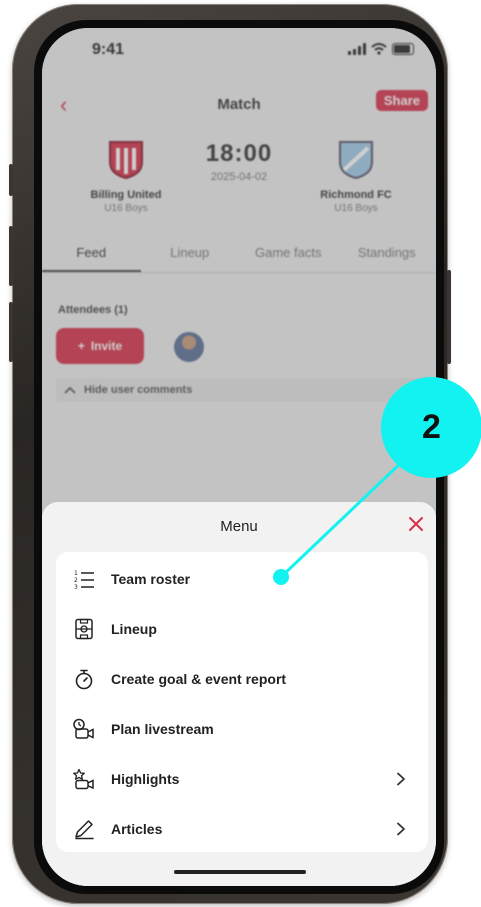 The image size is (481, 907). I want to click on menu-item-label: Highlights, so click(145, 779).